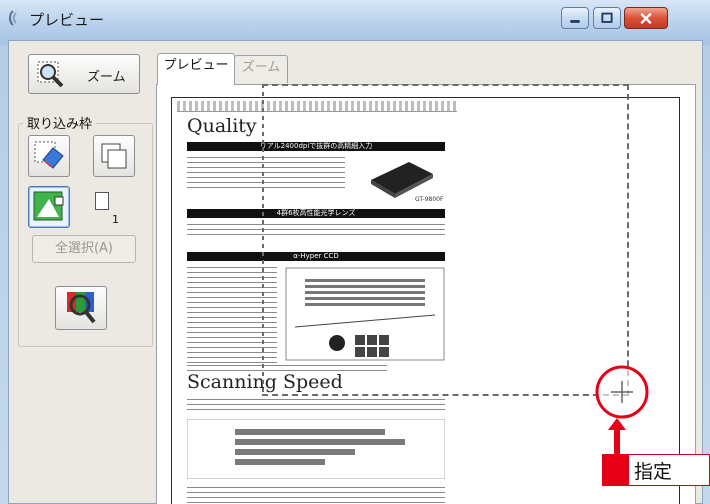 Image resolution: width=710 pixels, height=504 pixels. I want to click on callout-marker, so click(615, 470).